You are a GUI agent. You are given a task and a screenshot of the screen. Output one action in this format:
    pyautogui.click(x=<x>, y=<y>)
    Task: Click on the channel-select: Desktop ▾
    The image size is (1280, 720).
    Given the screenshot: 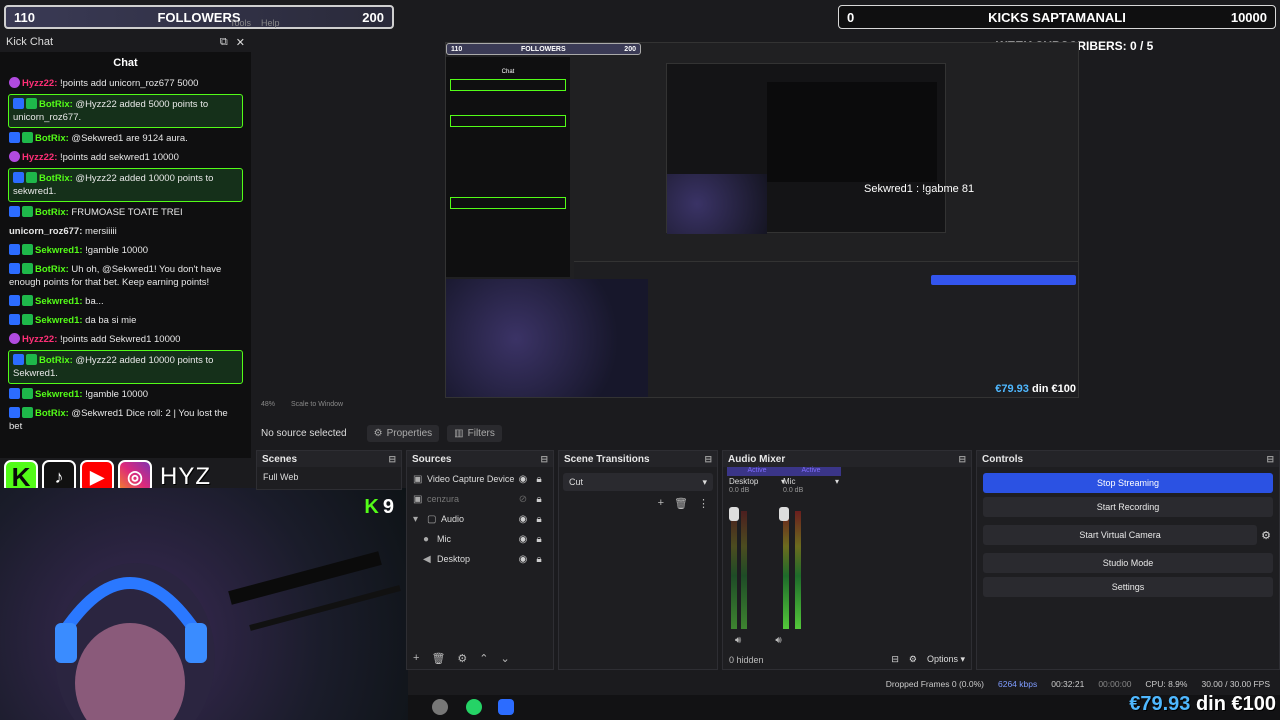 What is the action you would take?
    pyautogui.click(x=757, y=481)
    